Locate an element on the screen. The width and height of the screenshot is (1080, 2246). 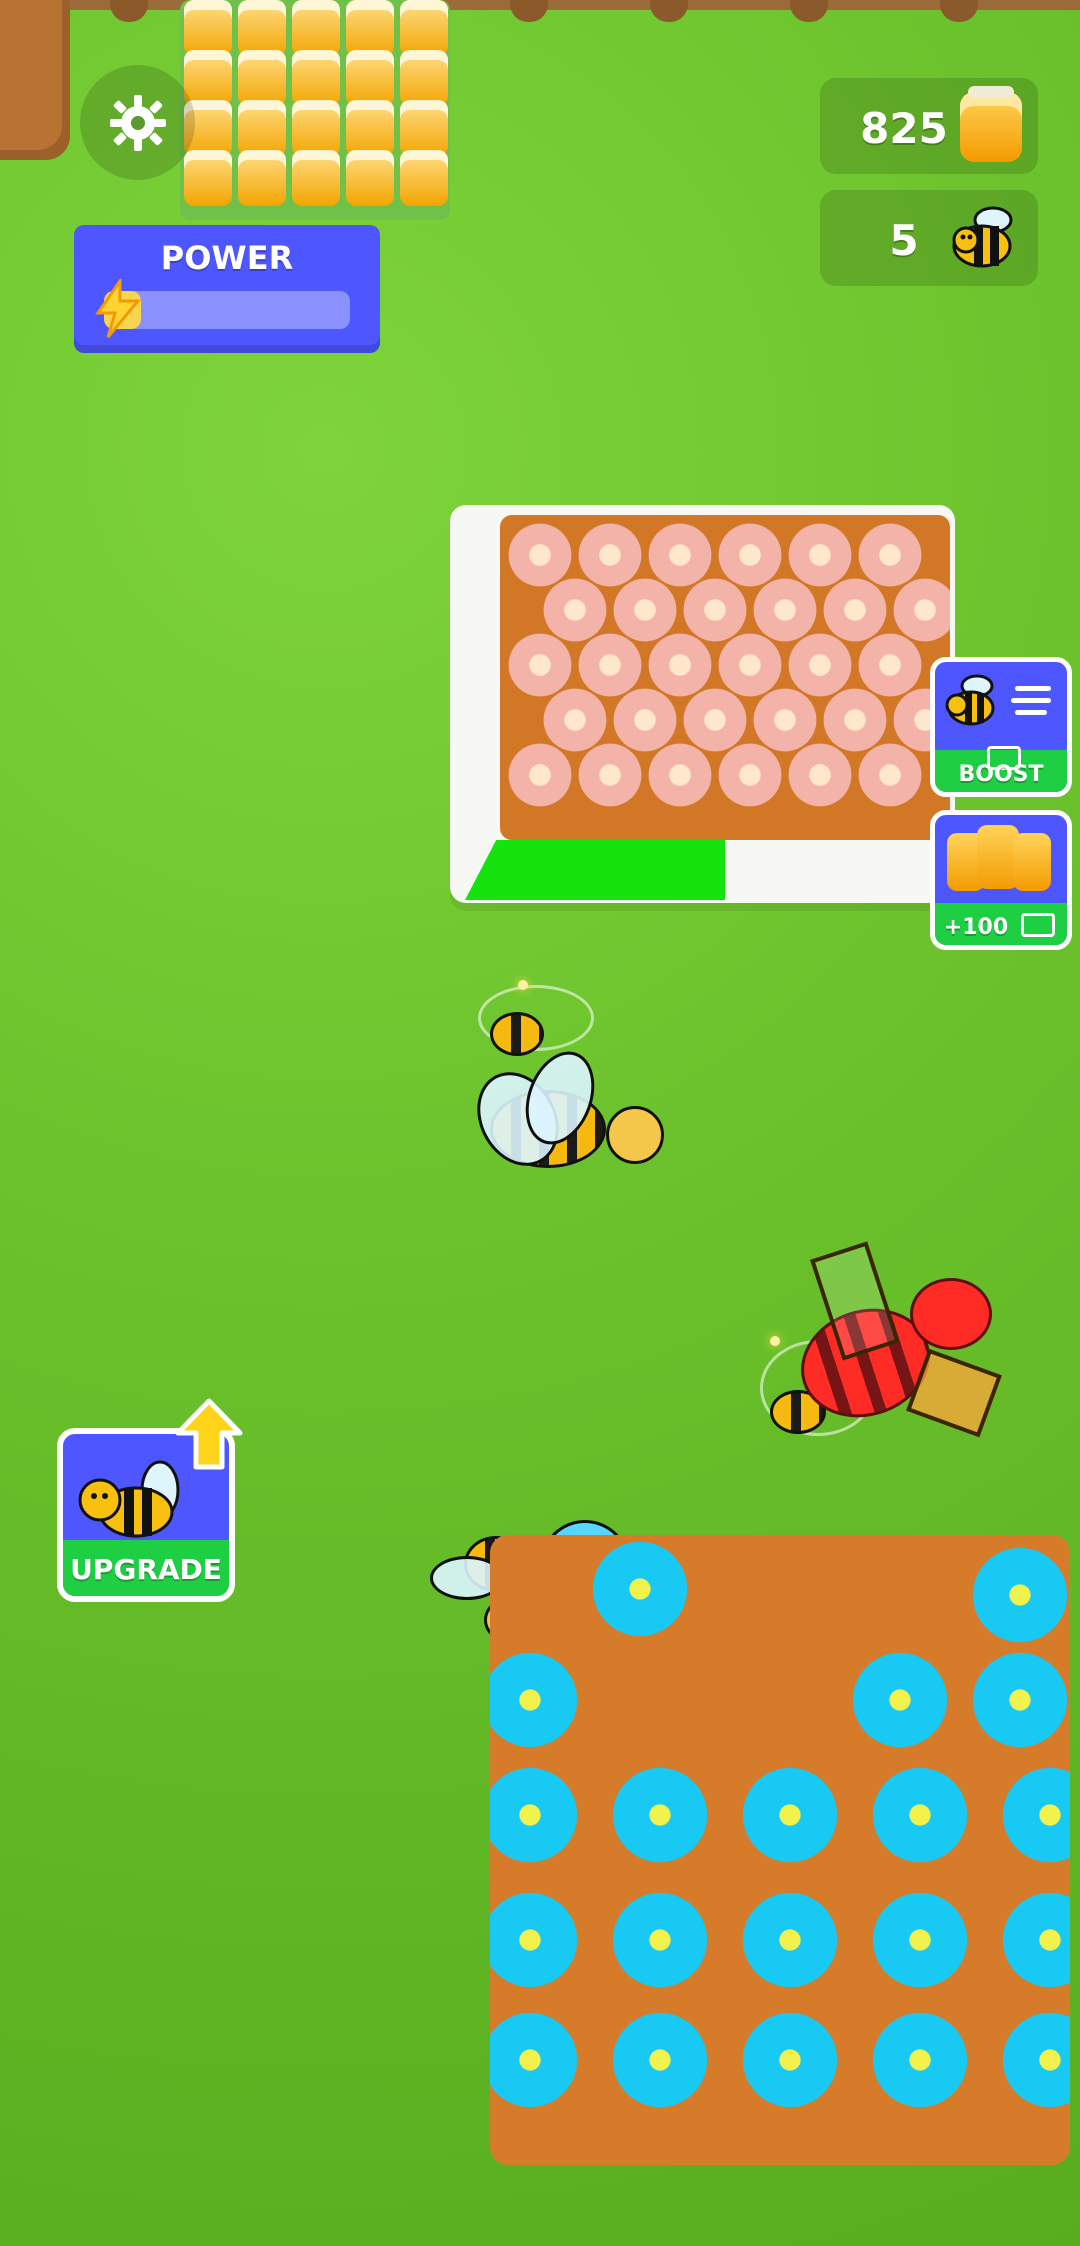
honey-count: 825 is located at coordinates (904, 128).